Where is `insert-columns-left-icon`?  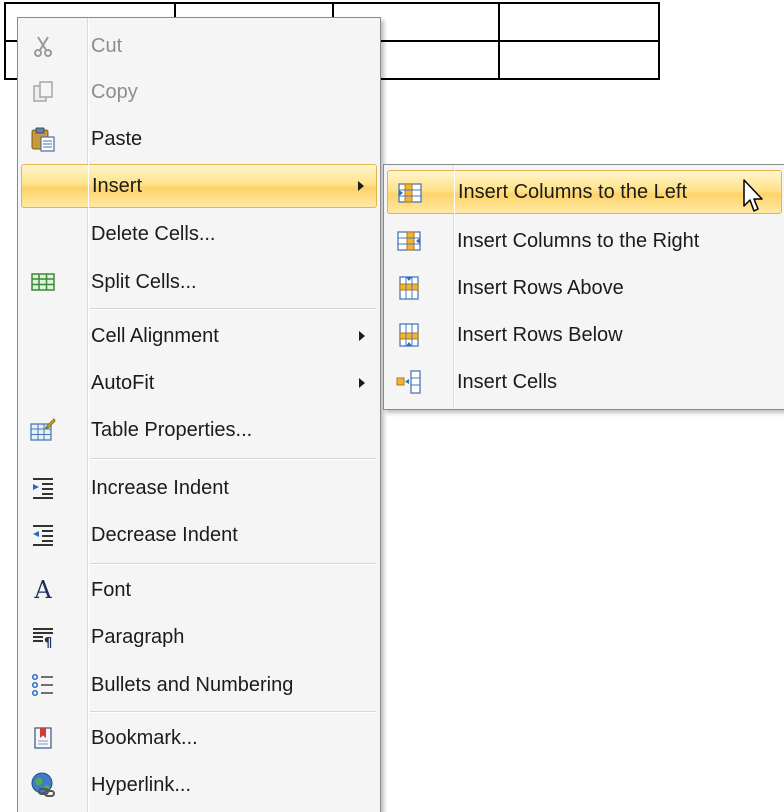 insert-columns-left-icon is located at coordinates (410, 193).